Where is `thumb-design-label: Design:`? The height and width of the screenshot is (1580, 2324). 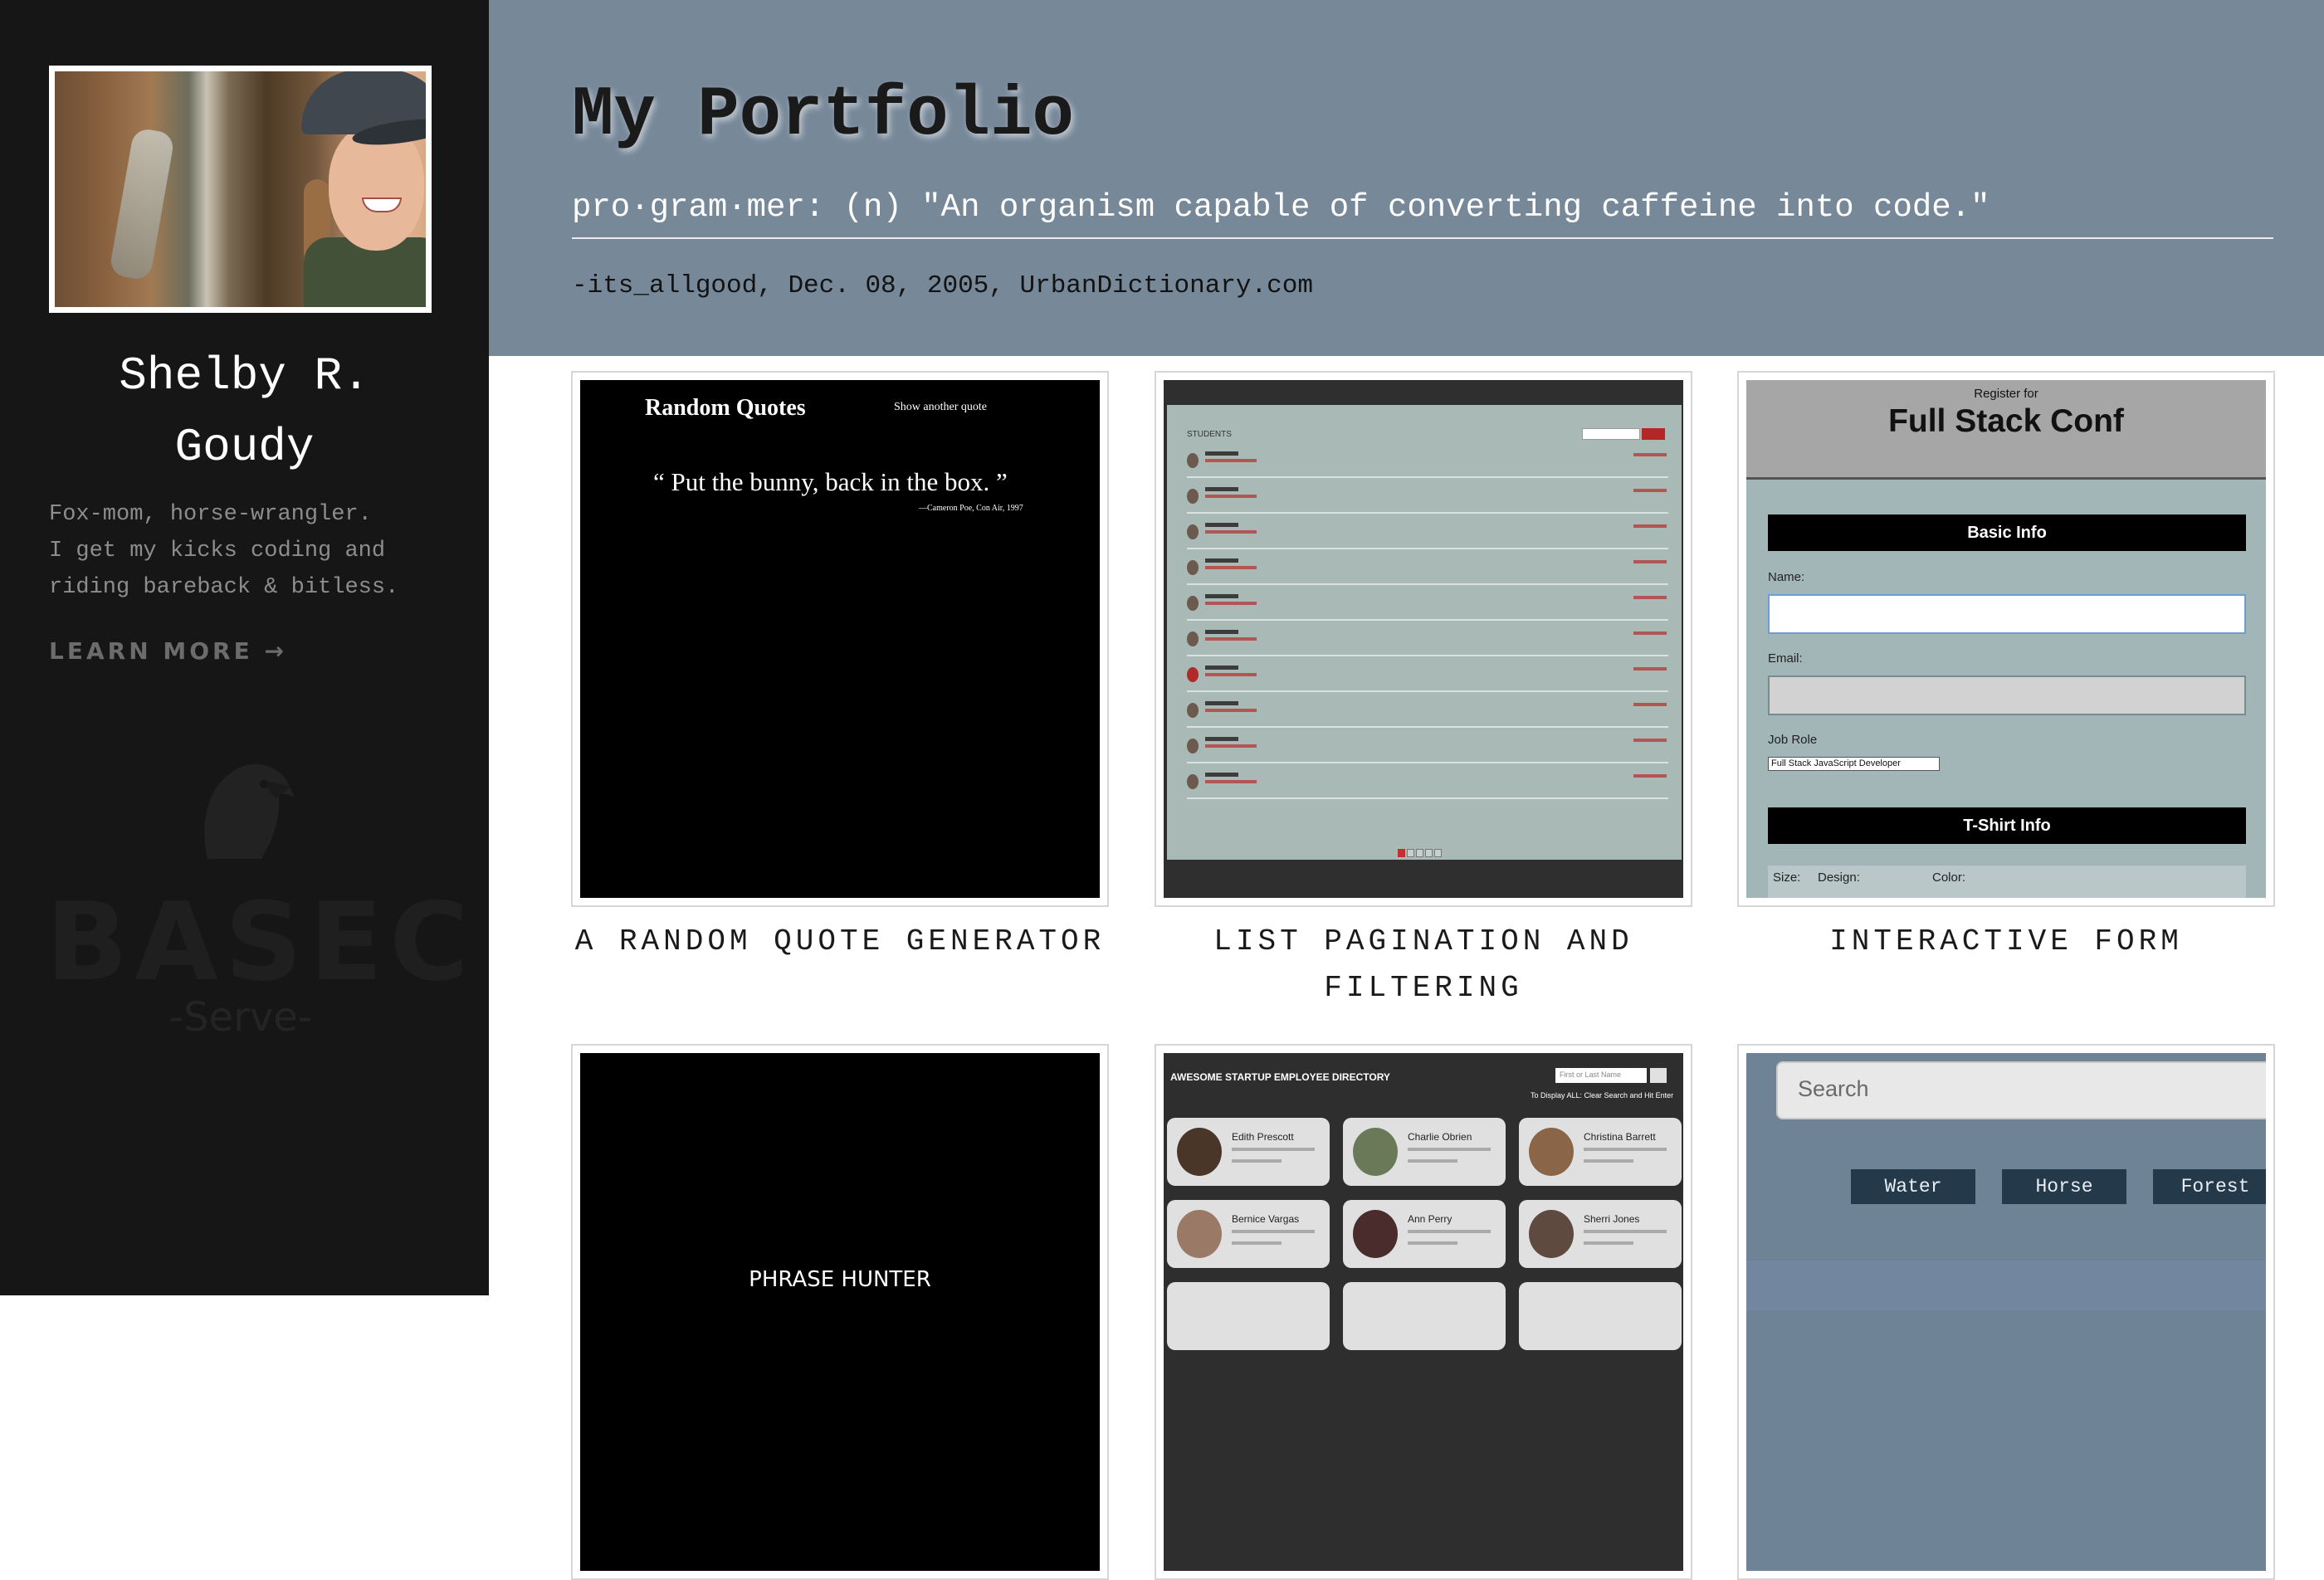 thumb-design-label: Design: is located at coordinates (1839, 877).